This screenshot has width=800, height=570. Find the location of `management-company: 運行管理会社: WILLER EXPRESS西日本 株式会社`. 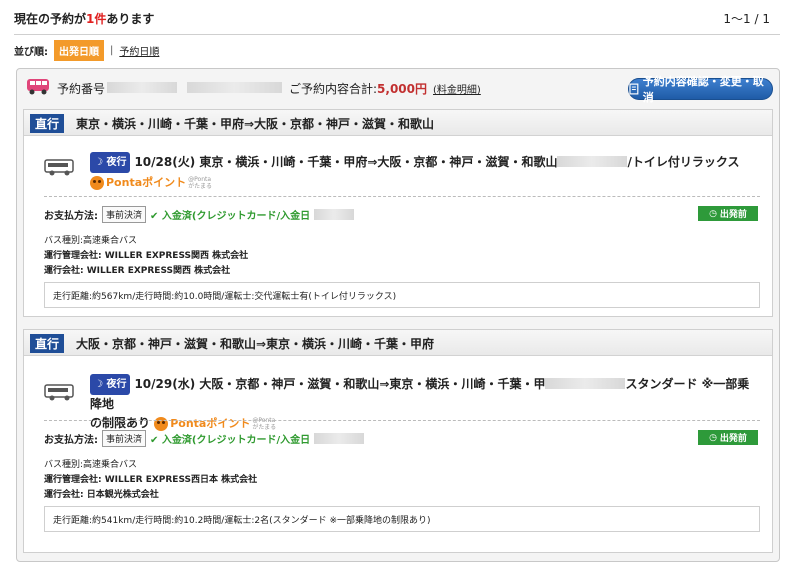

management-company: 運行管理会社: WILLER EXPRESS西日本 株式会社 is located at coordinates (151, 480).